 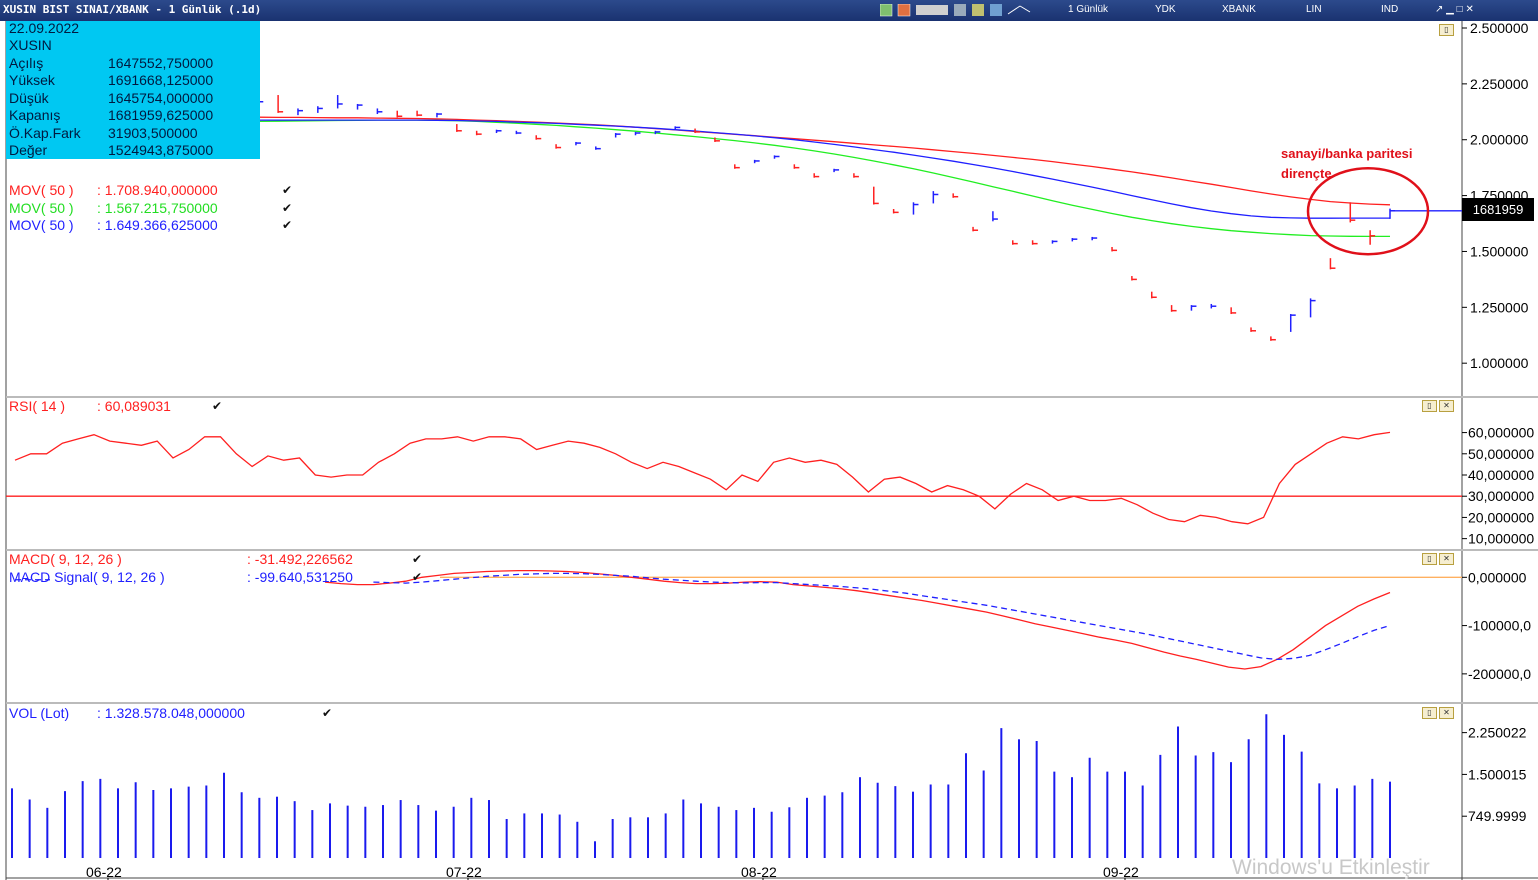 What do you see at coordinates (904, 10) in the screenshot?
I see `settings-icon` at bounding box center [904, 10].